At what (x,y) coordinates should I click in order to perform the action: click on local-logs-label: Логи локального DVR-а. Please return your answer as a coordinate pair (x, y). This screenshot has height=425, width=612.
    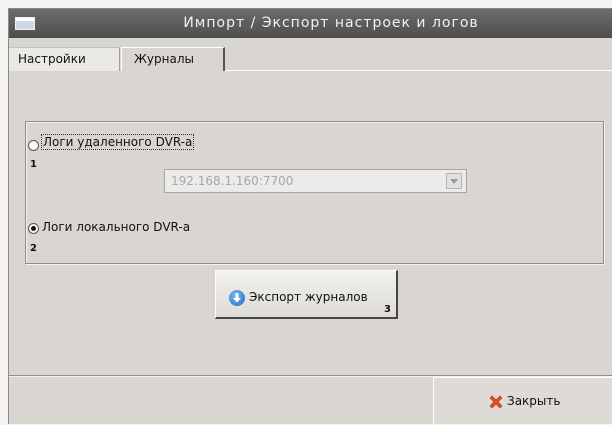
    Looking at the image, I should click on (116, 227).